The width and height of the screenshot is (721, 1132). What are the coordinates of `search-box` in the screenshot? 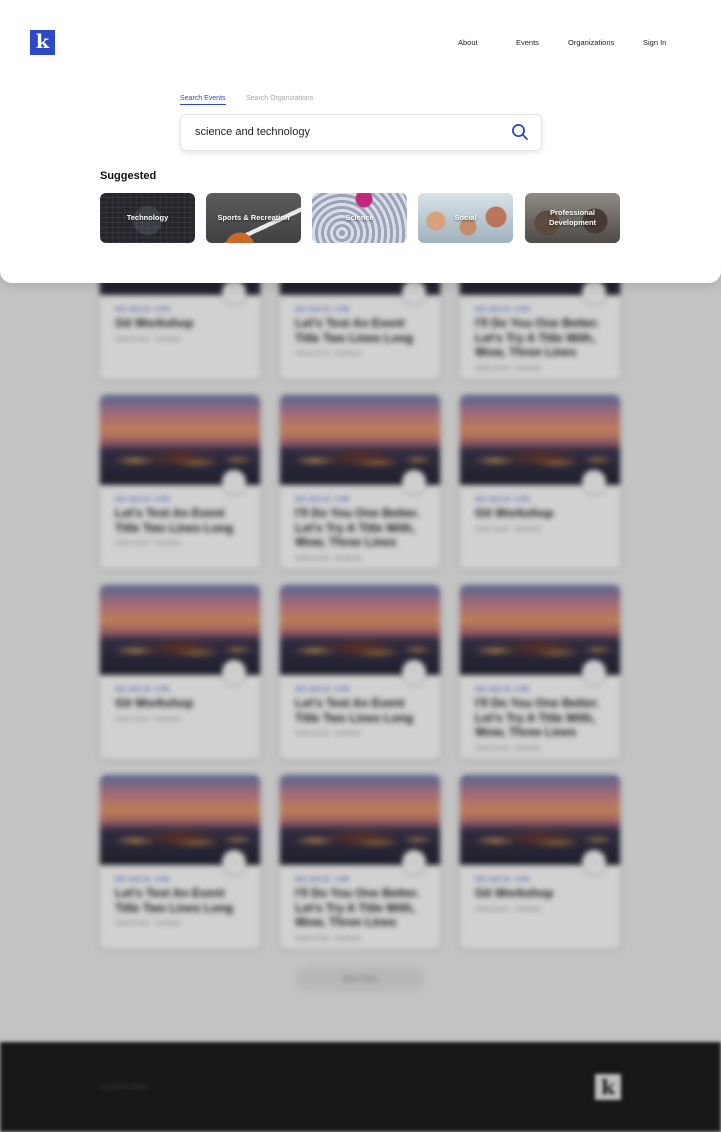 It's located at (361, 132).